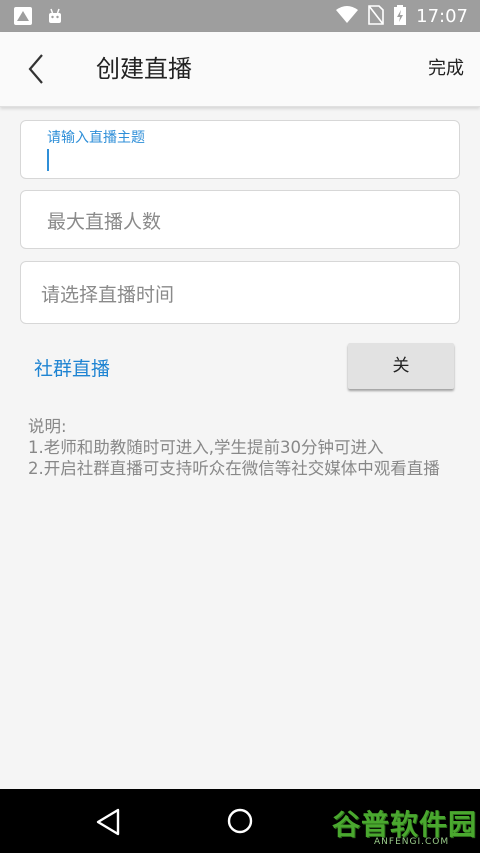 The image size is (480, 853). Describe the element at coordinates (412, 842) in the screenshot. I see `watermark-subtext: ANFENGI.COM` at that location.